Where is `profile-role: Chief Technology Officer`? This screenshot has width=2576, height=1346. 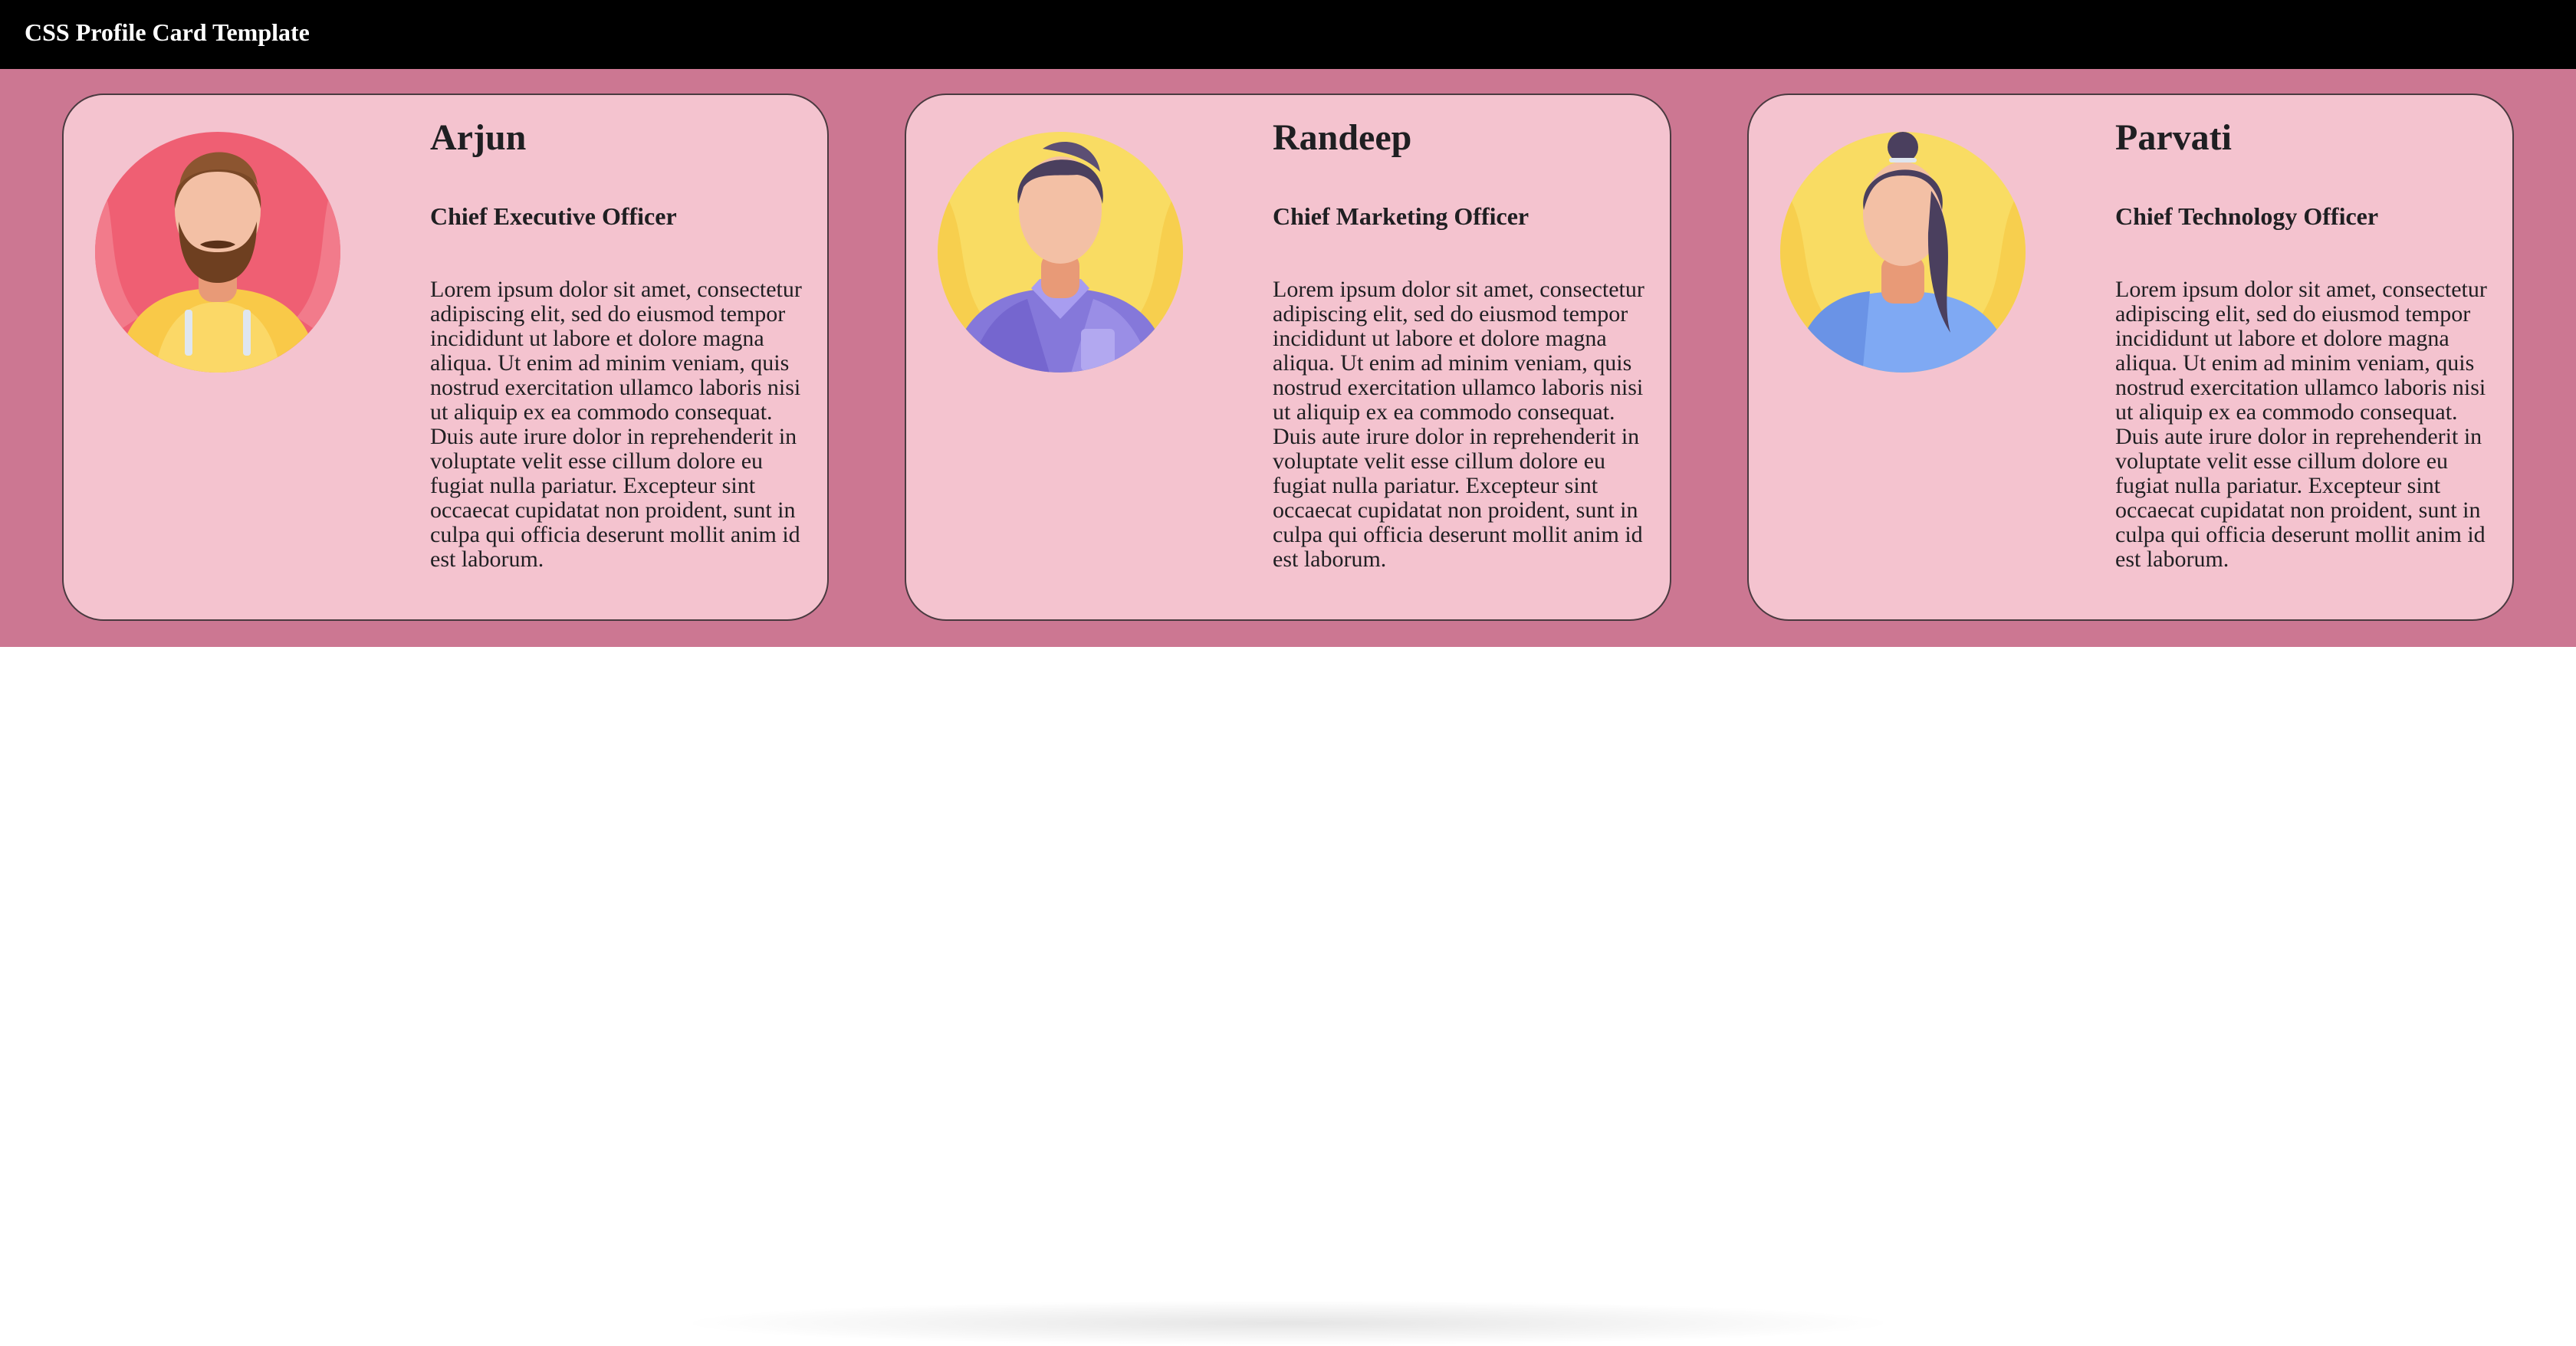
profile-role: Chief Technology Officer is located at coordinates (2247, 216).